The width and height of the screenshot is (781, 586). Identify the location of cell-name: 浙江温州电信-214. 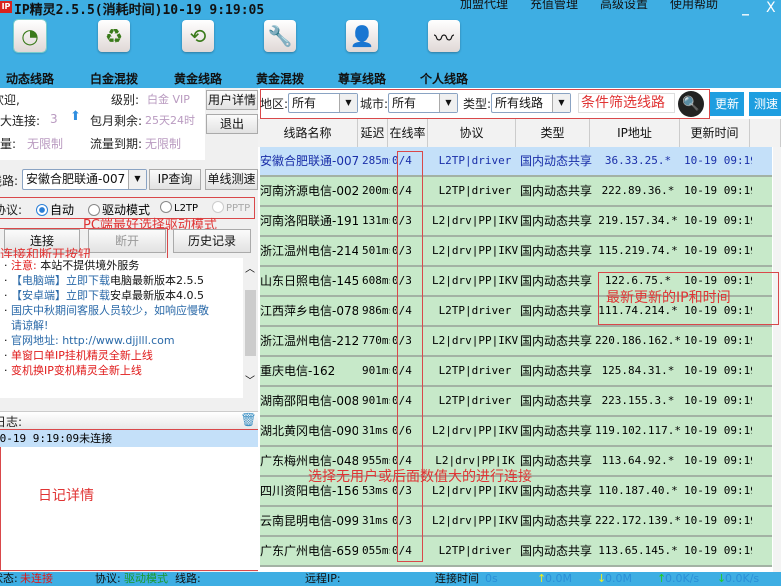
(309, 251).